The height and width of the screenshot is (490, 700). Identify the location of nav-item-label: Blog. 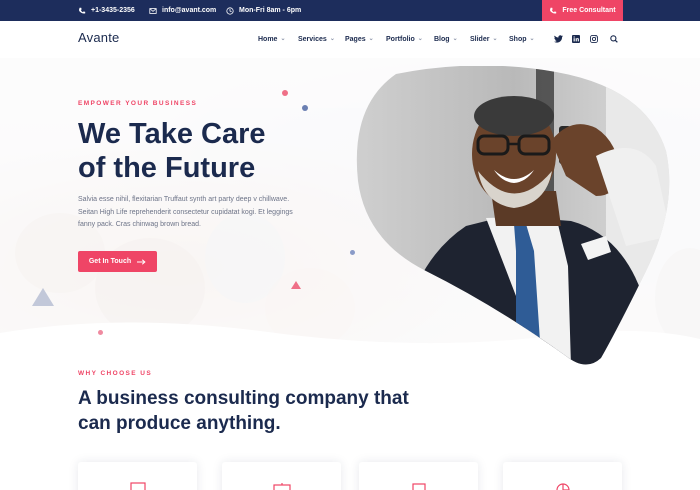
(442, 39).